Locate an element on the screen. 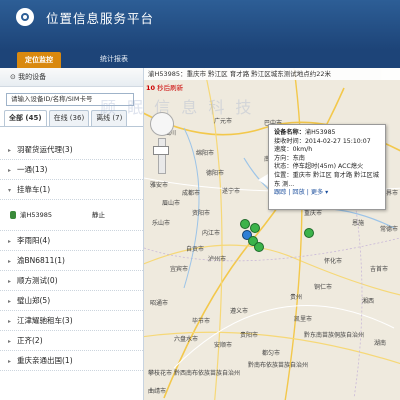 Image resolution: width=400 pixels, height=400 pixels. city-label: 常德市 is located at coordinates (389, 229).